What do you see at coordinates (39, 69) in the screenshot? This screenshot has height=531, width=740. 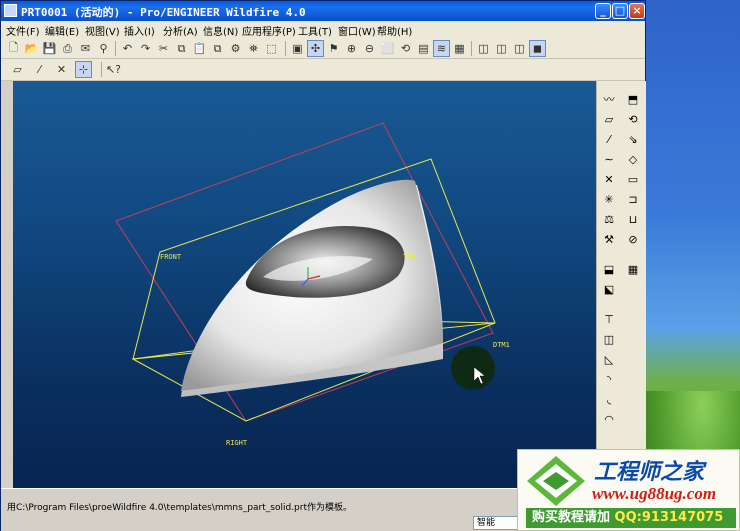 I see `datum-axes-icon: ⁄` at bounding box center [39, 69].